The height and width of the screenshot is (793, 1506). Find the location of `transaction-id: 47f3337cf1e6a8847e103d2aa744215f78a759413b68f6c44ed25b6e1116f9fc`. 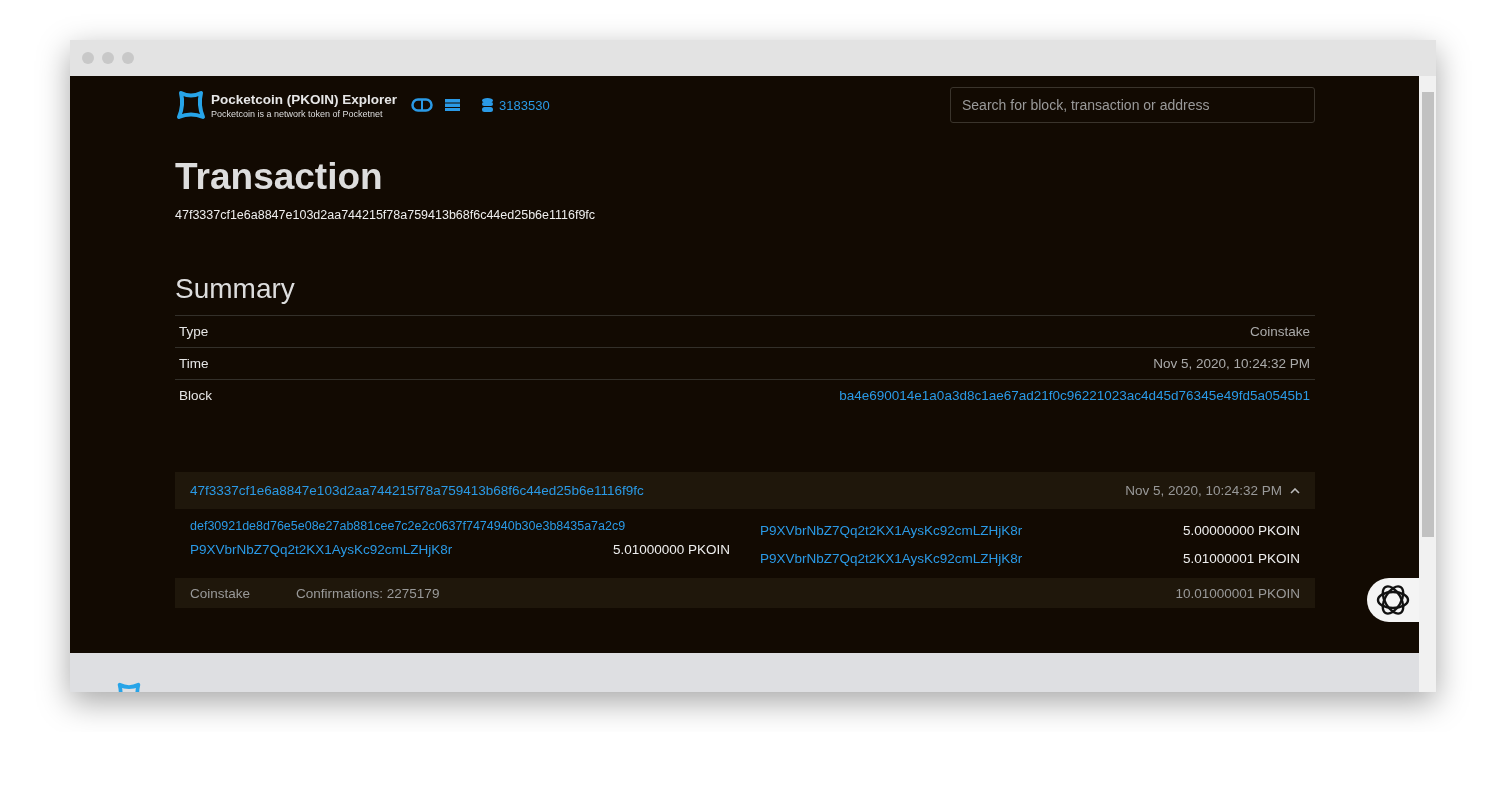

transaction-id: 47f3337cf1e6a8847e103d2aa744215f78a759413b68f6c44ed25b6e1116f9fc is located at coordinates (386, 215).